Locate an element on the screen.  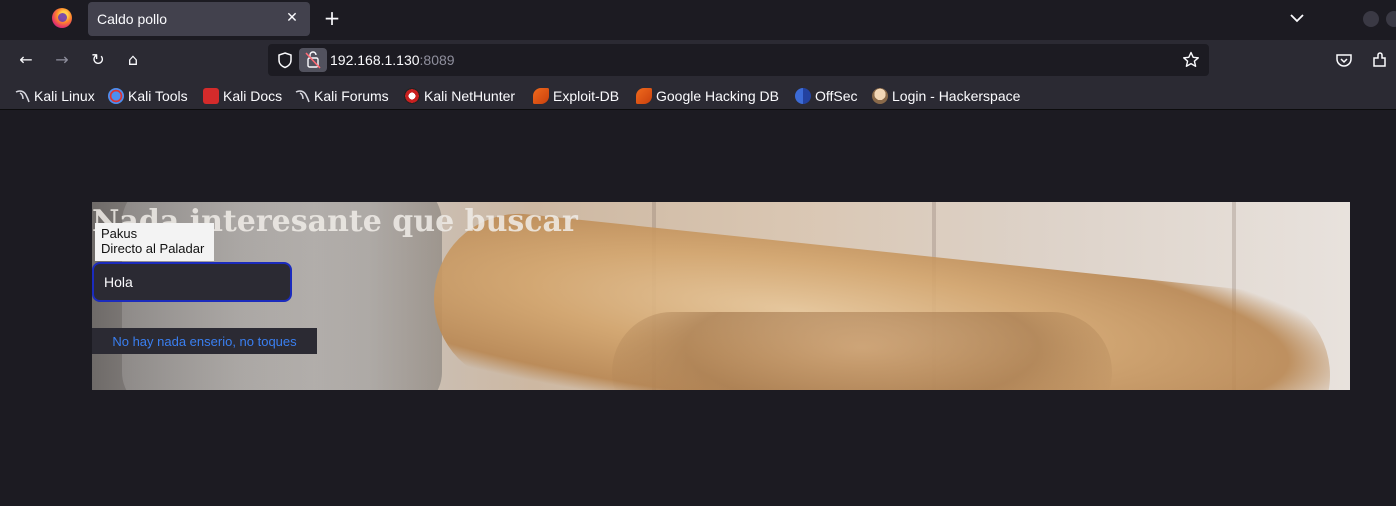
reload-icon: ↻ is located at coordinates (98, 60).